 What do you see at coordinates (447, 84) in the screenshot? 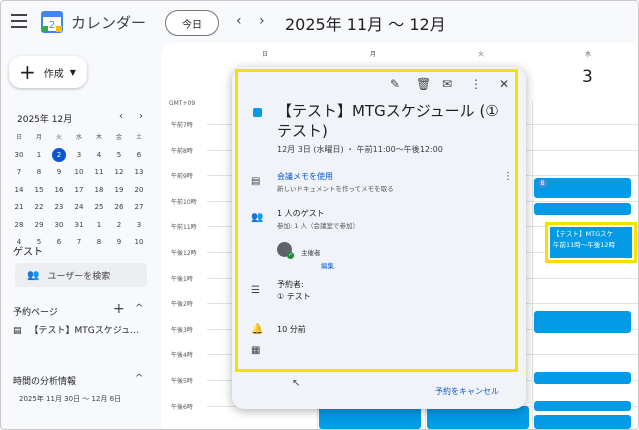
I see `email-icon: ✉` at bounding box center [447, 84].